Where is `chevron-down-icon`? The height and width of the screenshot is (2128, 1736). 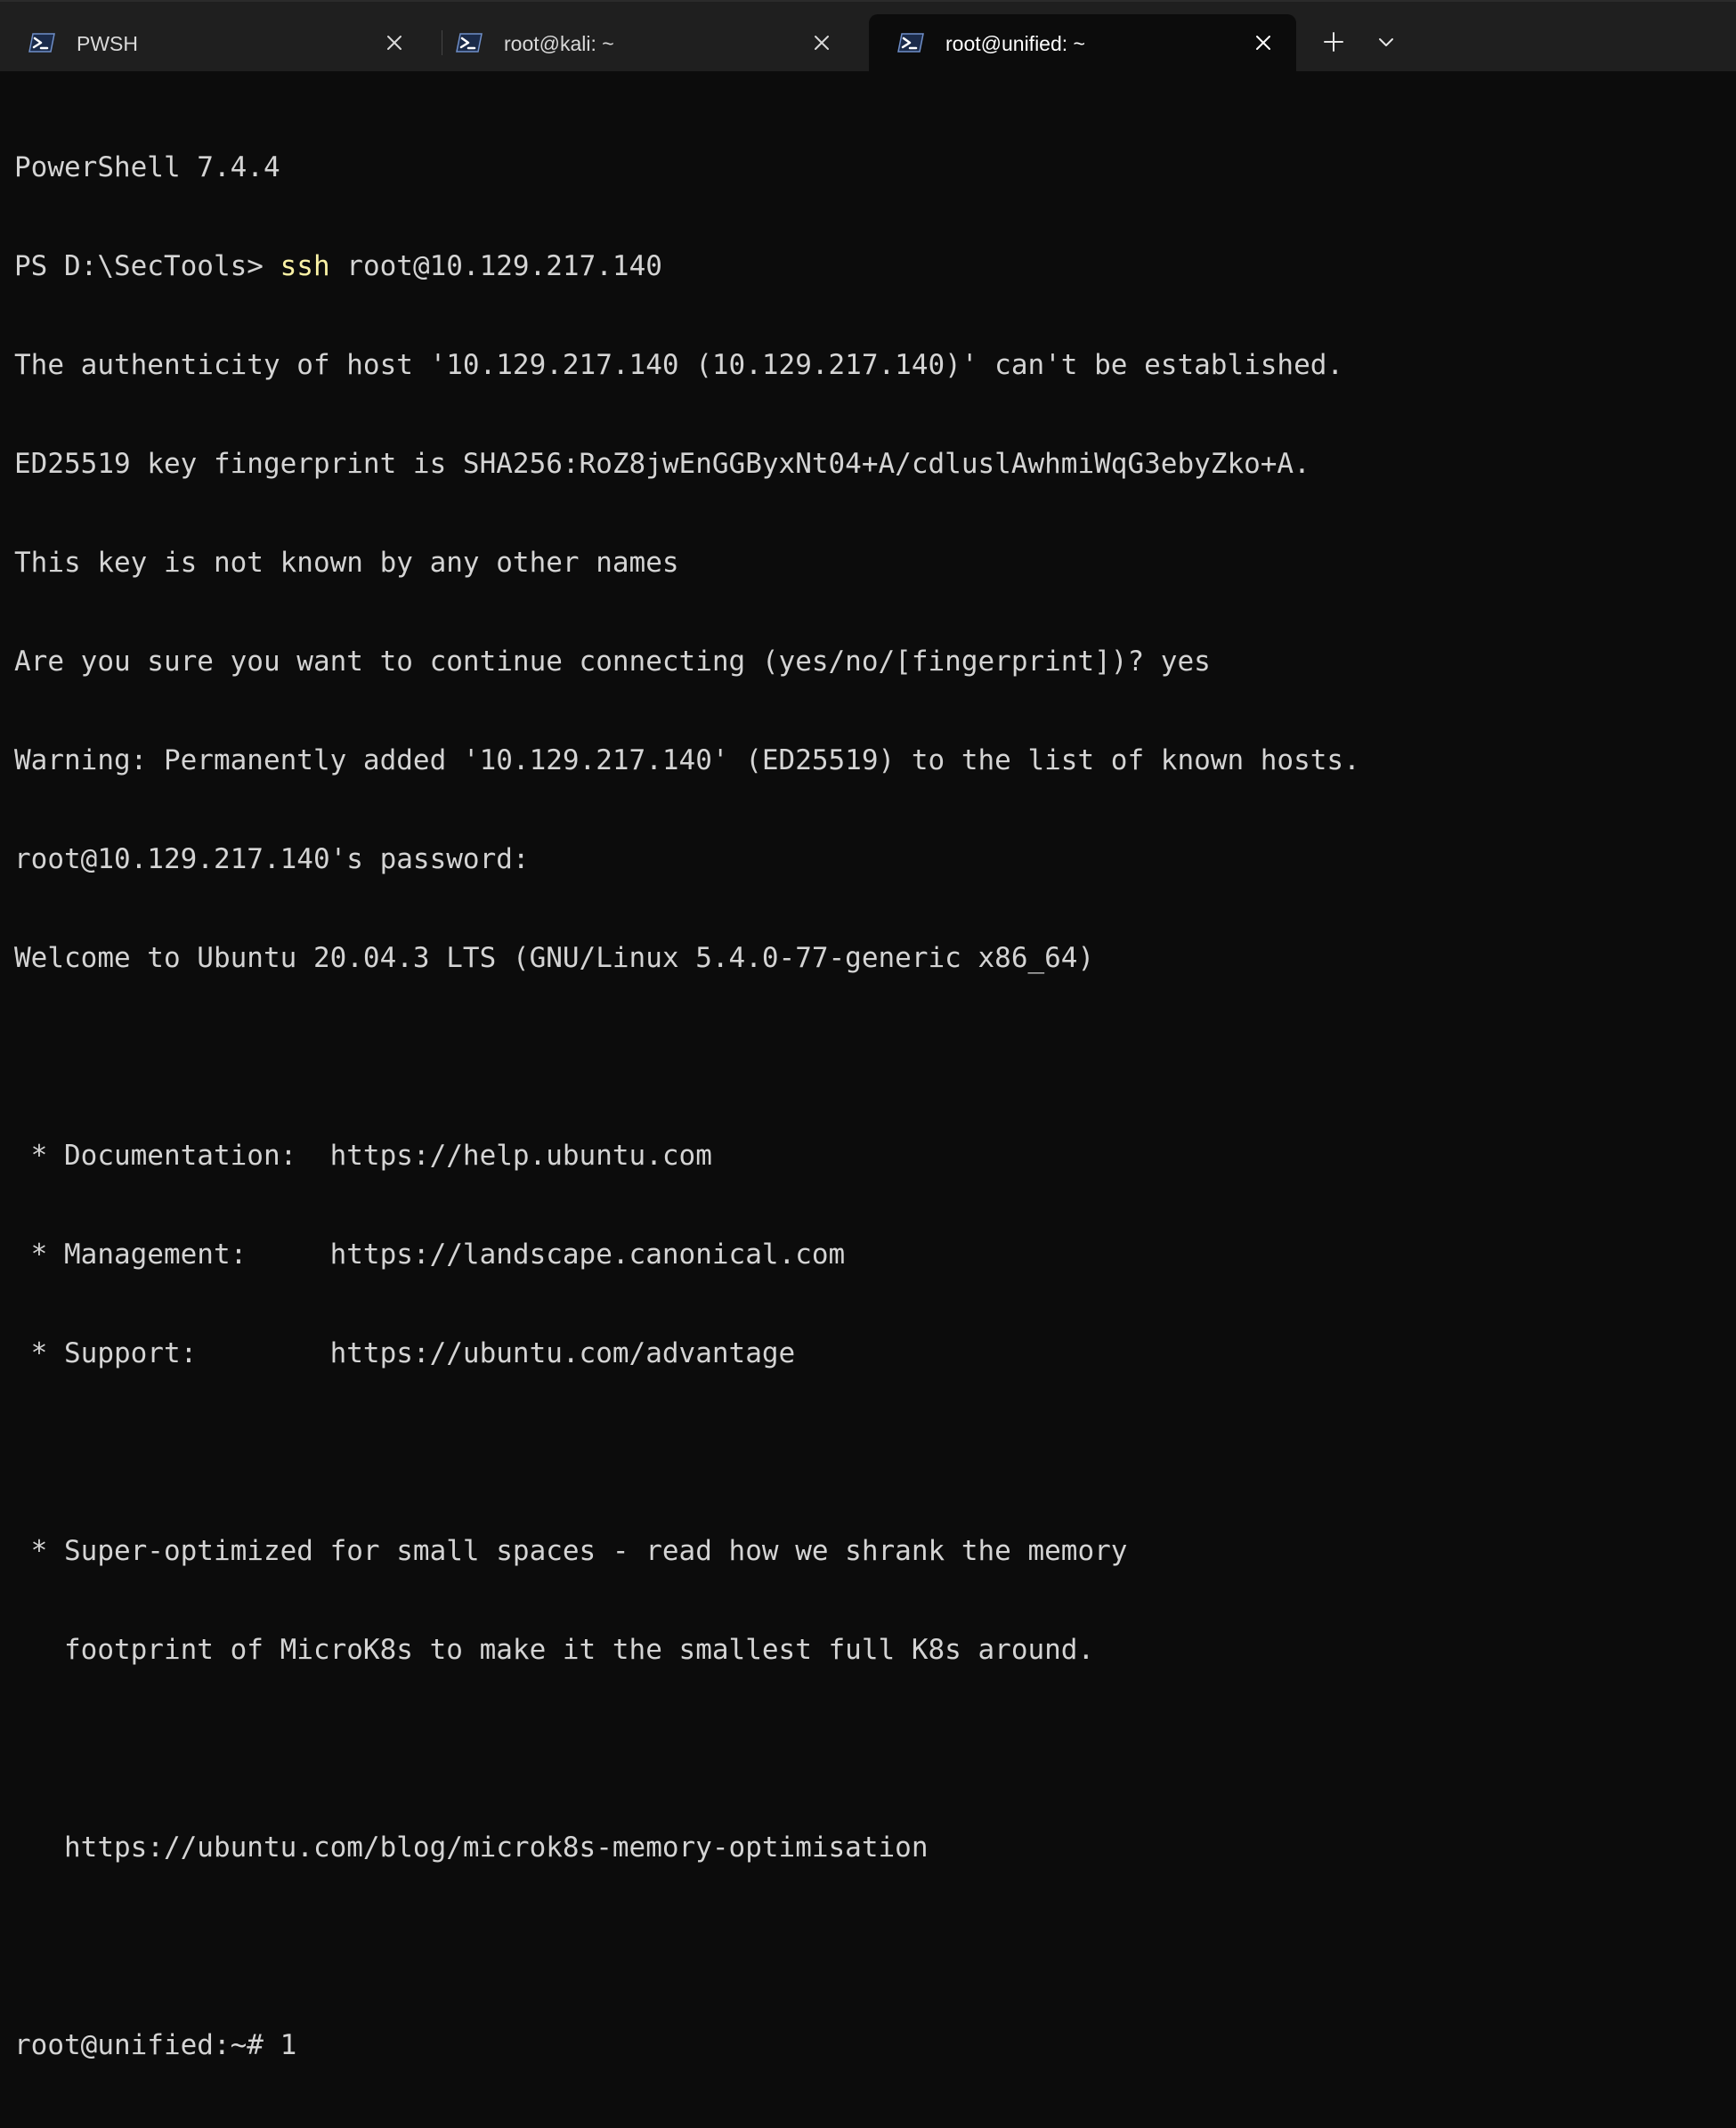
chevron-down-icon is located at coordinates (1386, 41).